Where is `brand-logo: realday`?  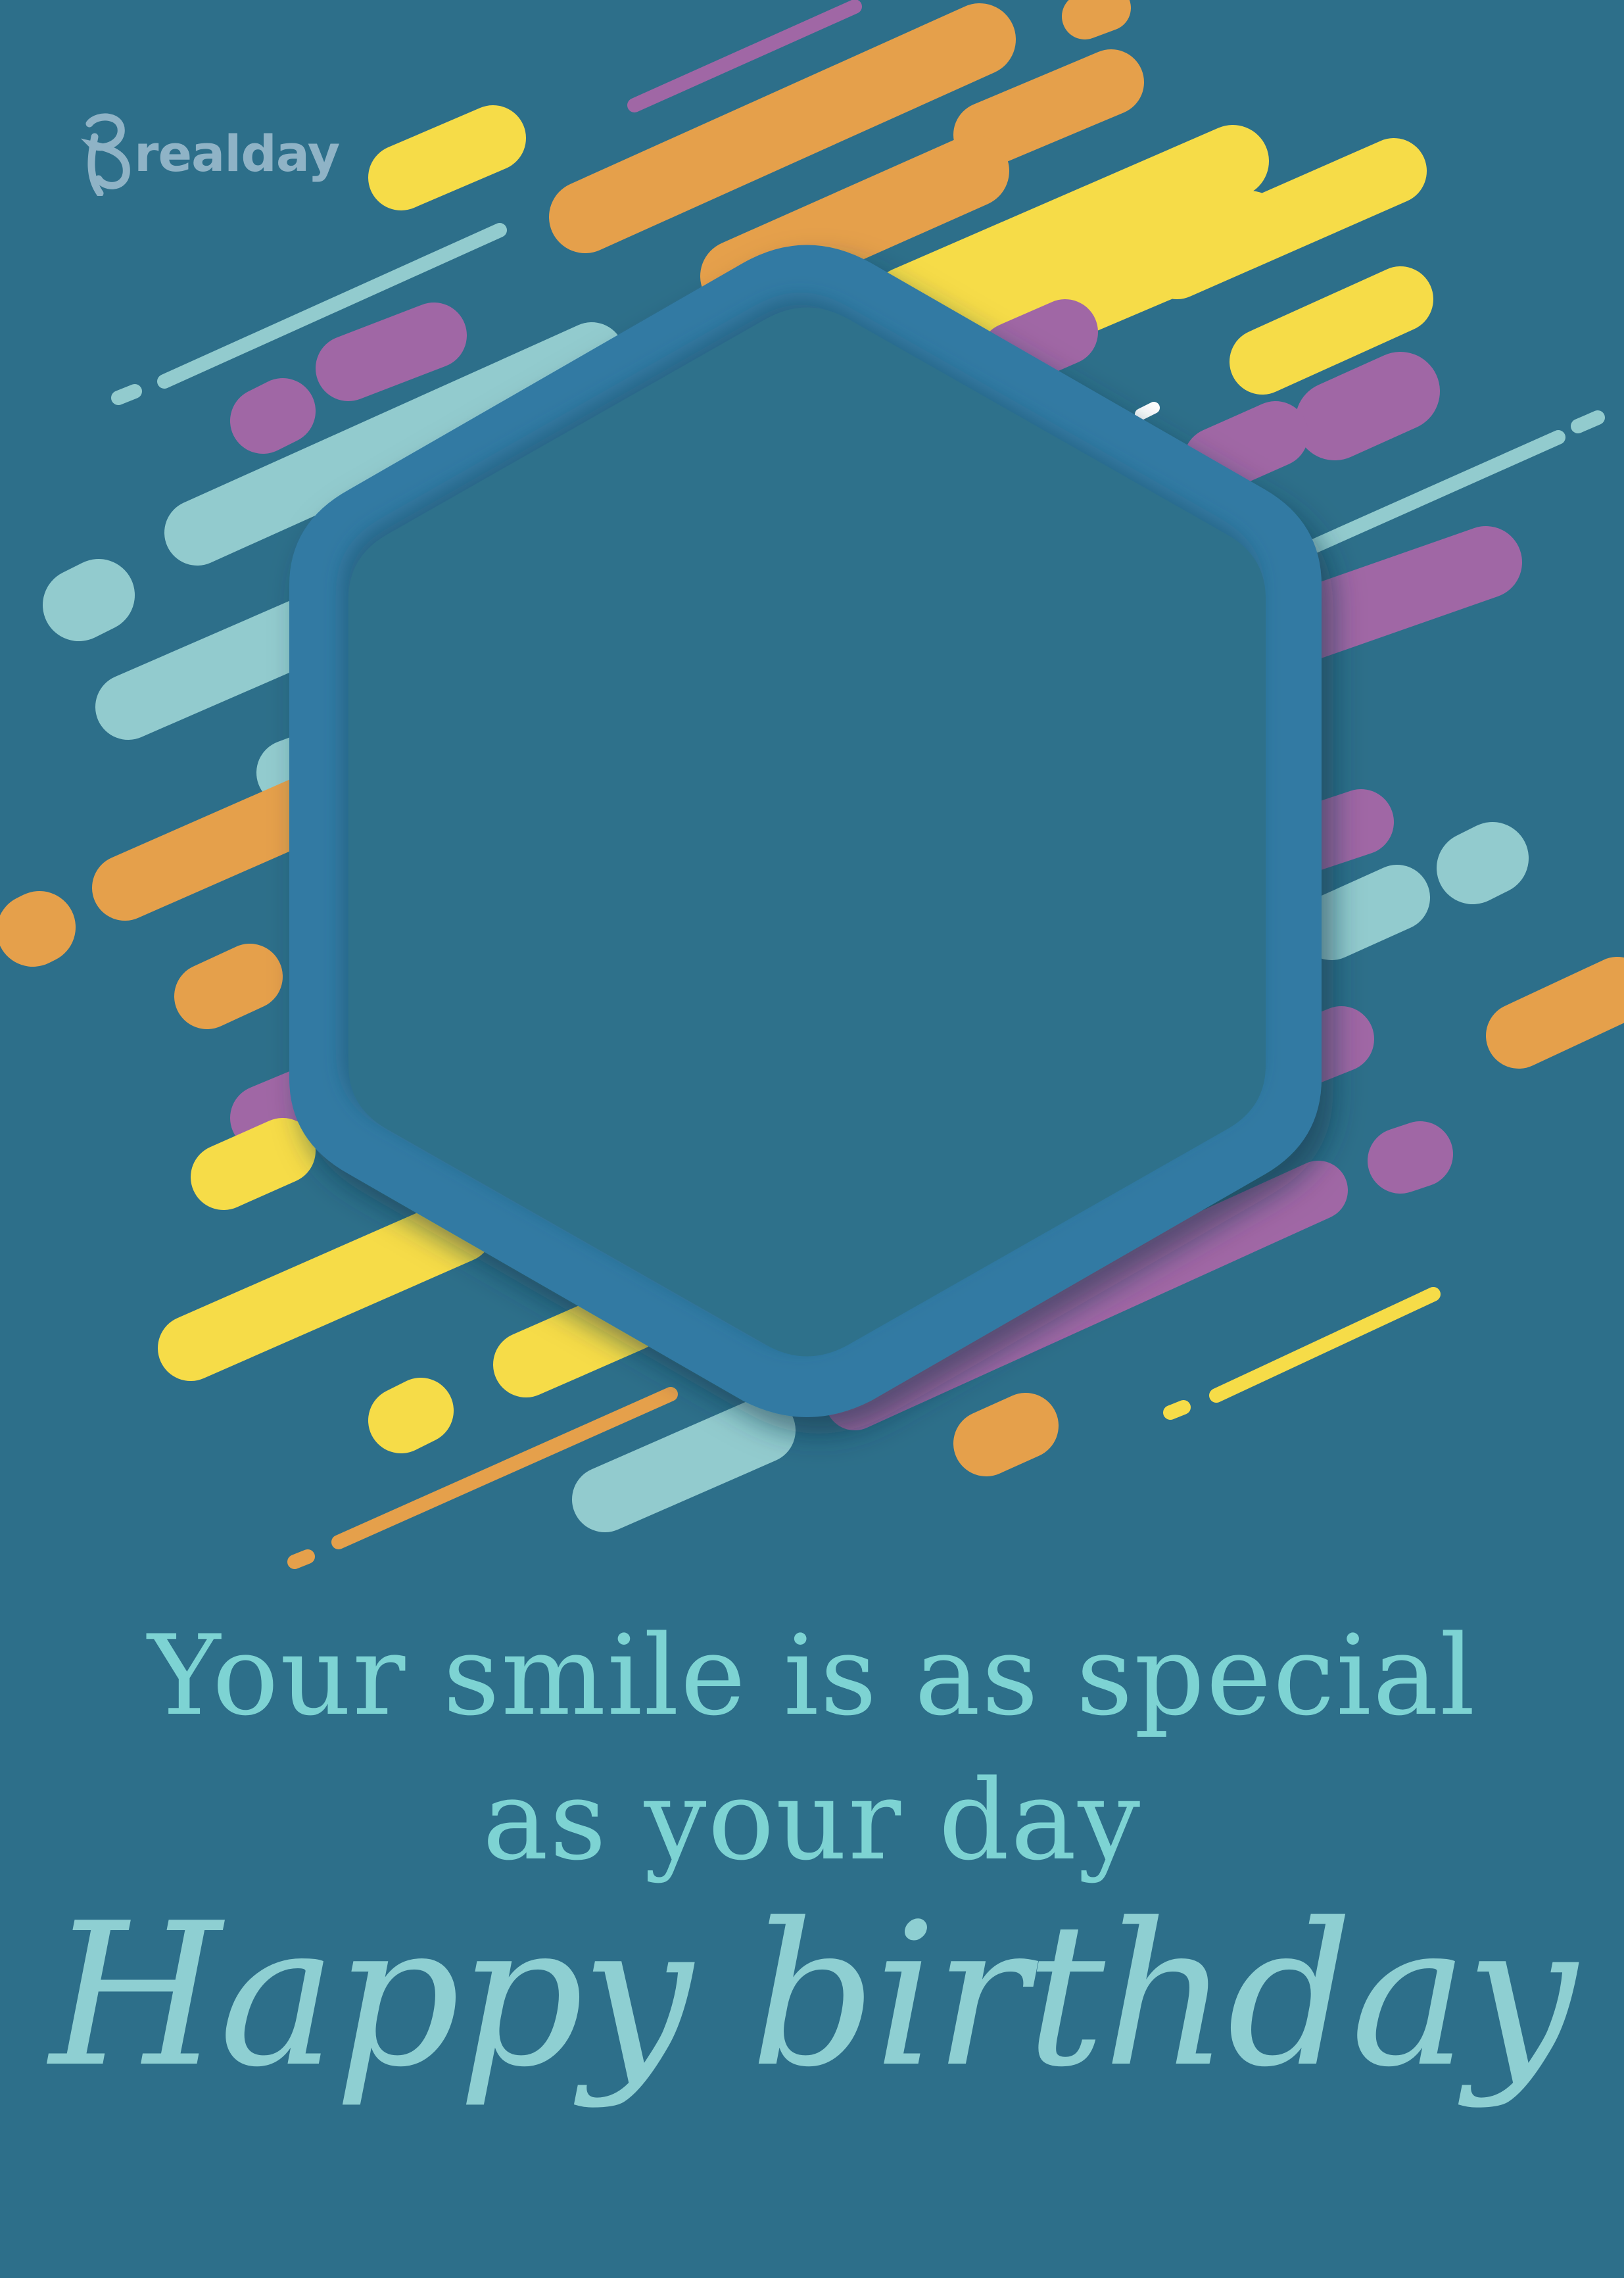
brand-logo: realday is located at coordinates (209, 153).